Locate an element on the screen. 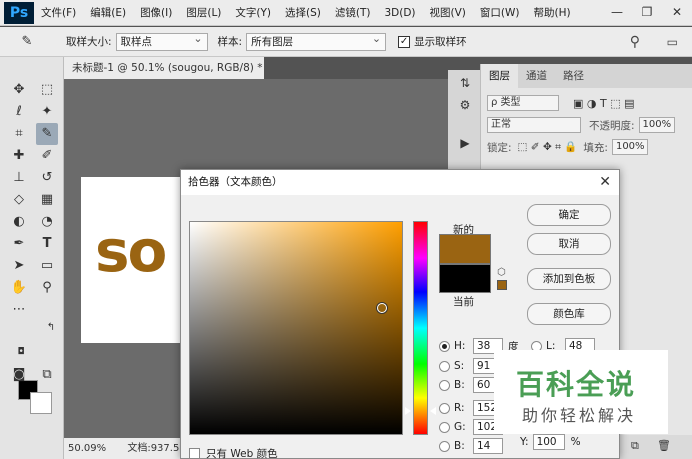 Image resolution: width=692 pixels, height=459 pixels. options-bar: ✎ 取样大小: 取样点 样本: 所有图层 ✓ 显示取样环 ⚲ ▭ is located at coordinates (346, 42).